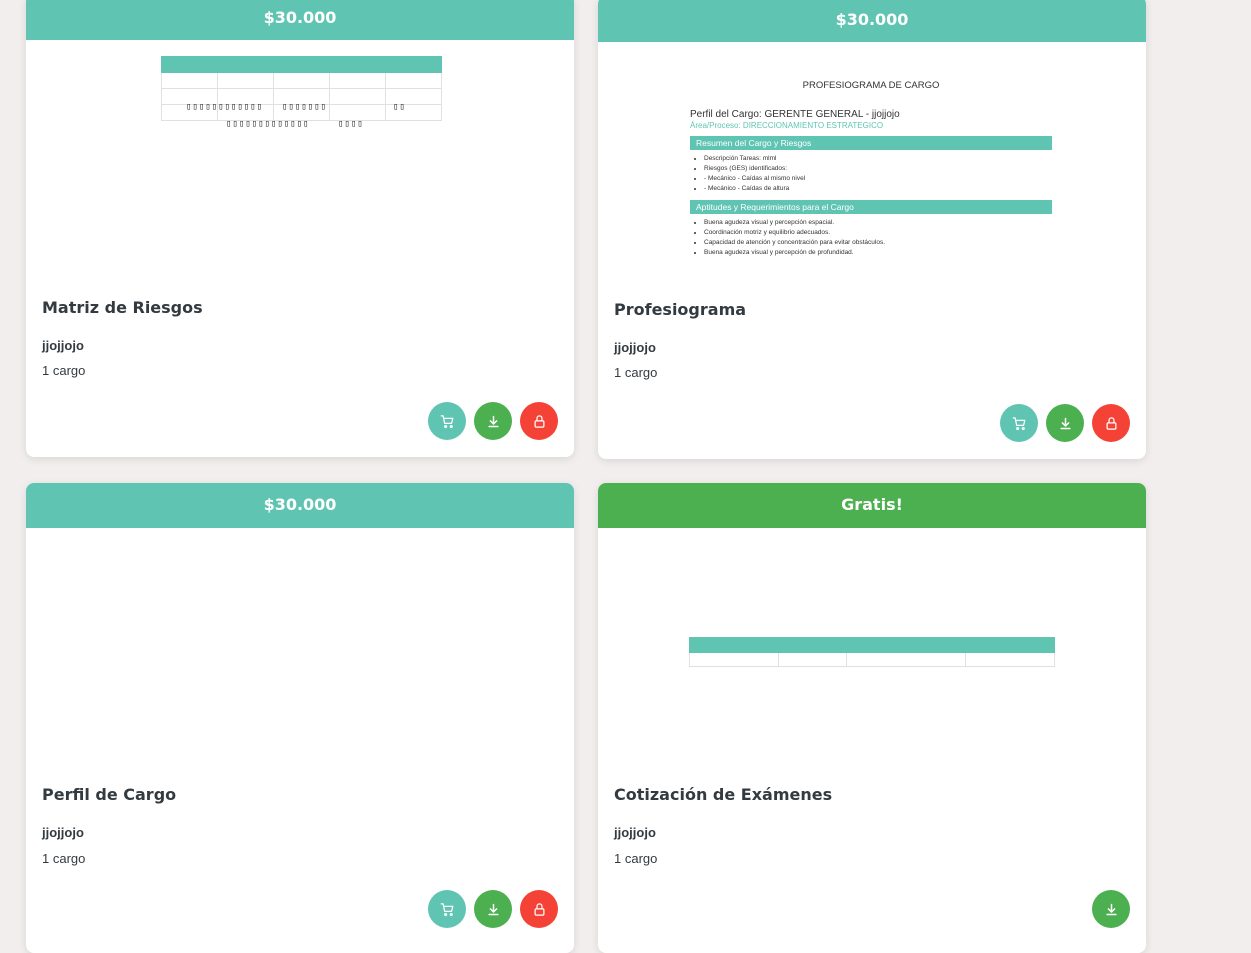  Describe the element at coordinates (109, 794) in the screenshot. I see `card-title: Perfil de Cargo` at that location.